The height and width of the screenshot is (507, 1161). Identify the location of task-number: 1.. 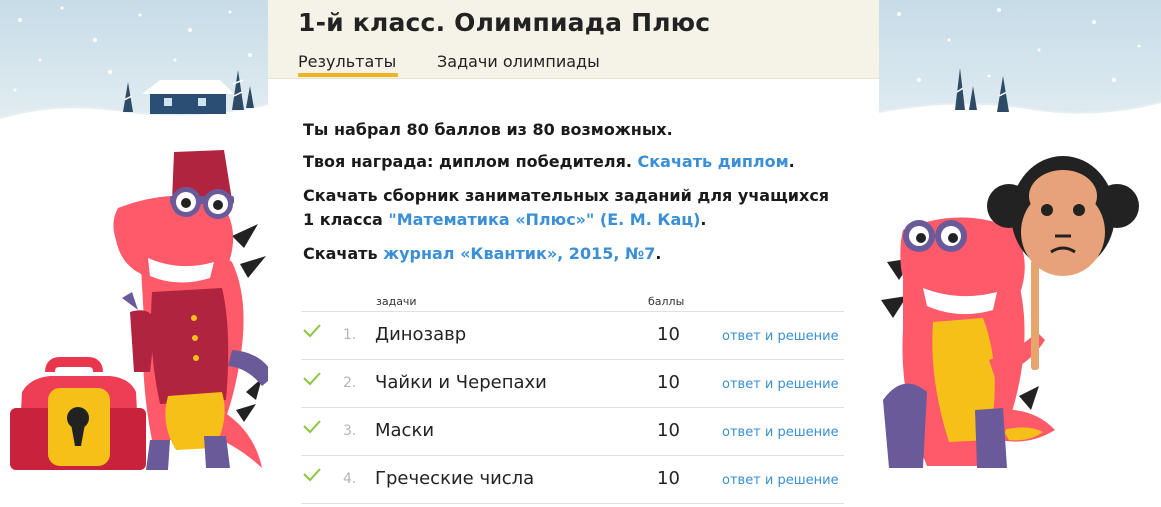
(350, 335).